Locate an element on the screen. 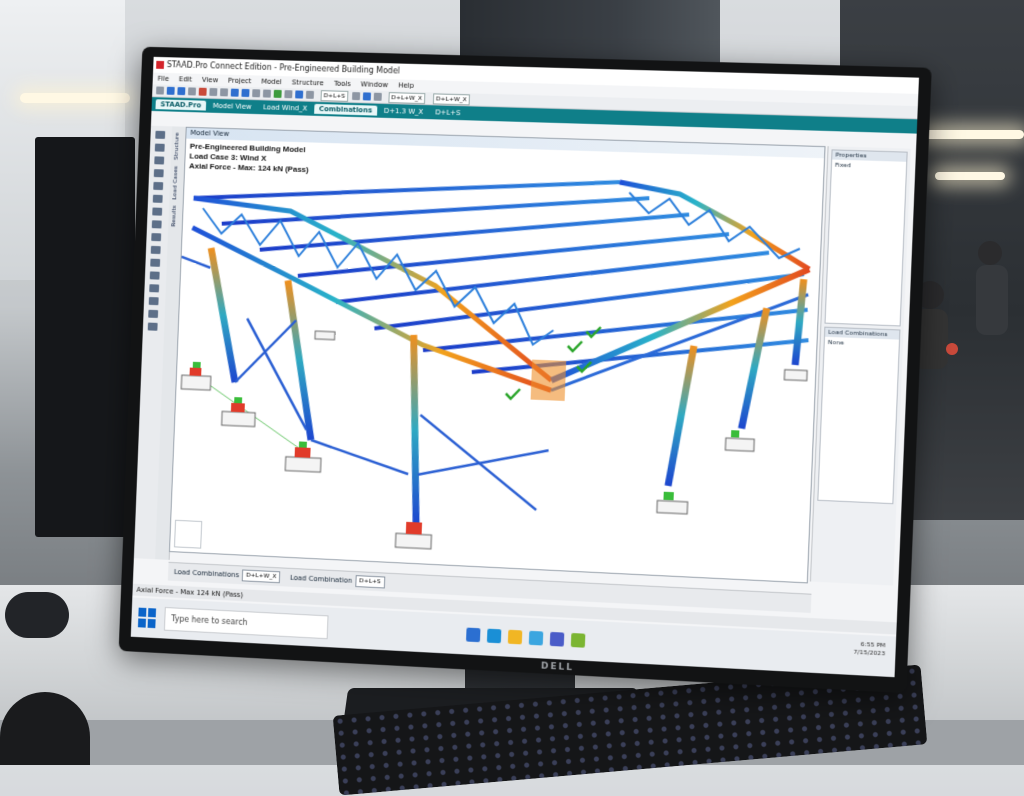  paste-icon is located at coordinates (224, 92).